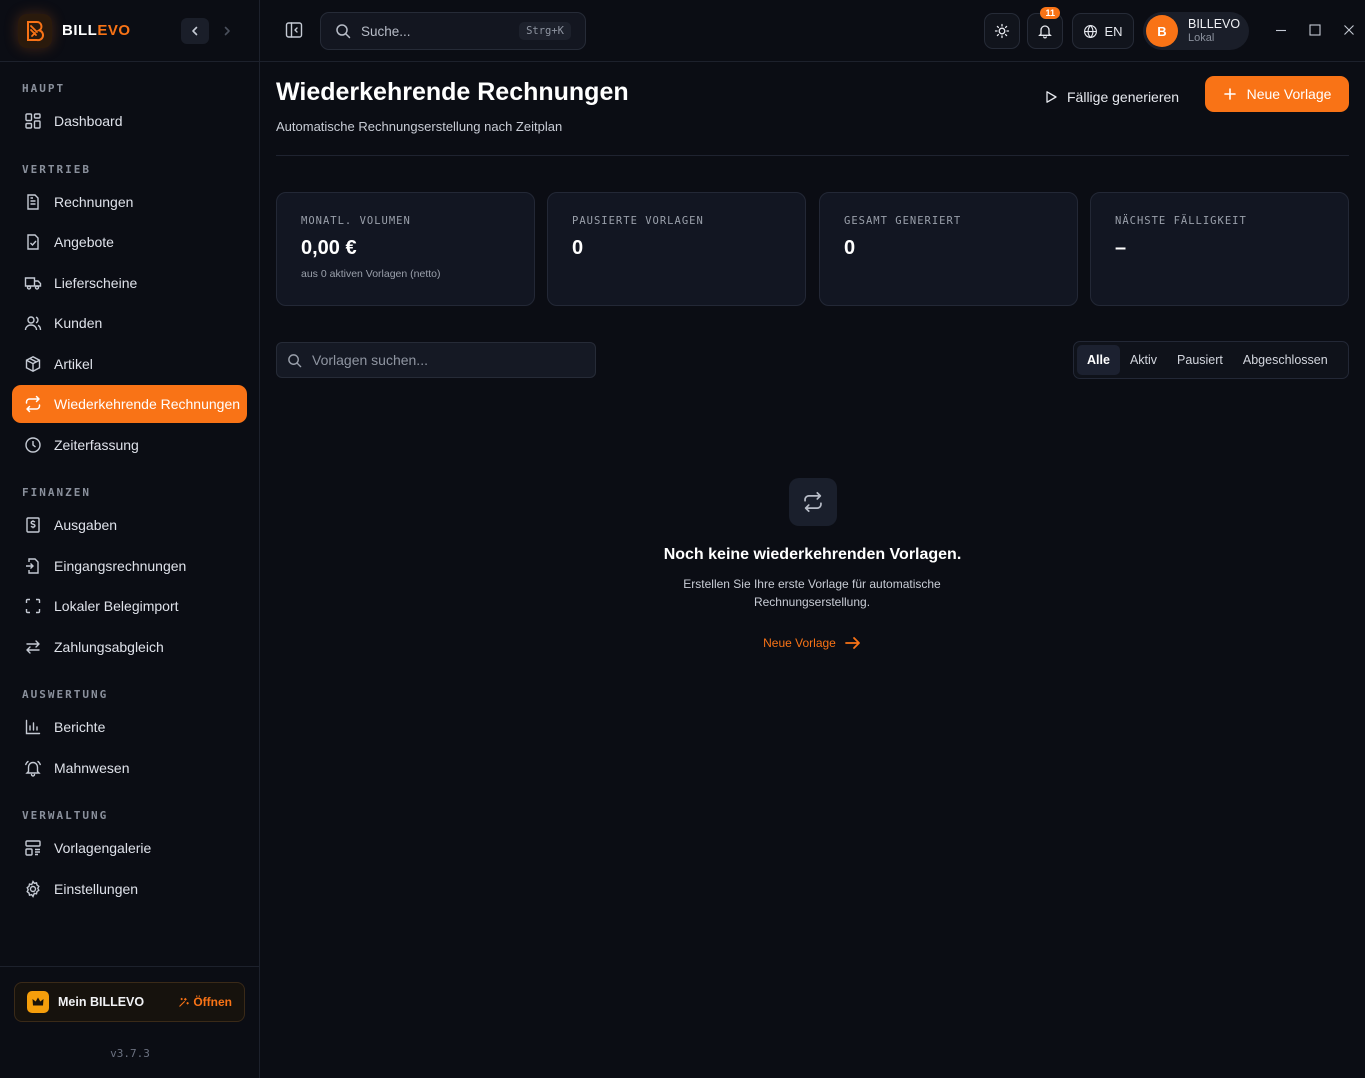 This screenshot has height=1078, width=1365. I want to click on status-filter-tabs: Alle Aktiv Pausiert Abgeschlossen, so click(1211, 360).